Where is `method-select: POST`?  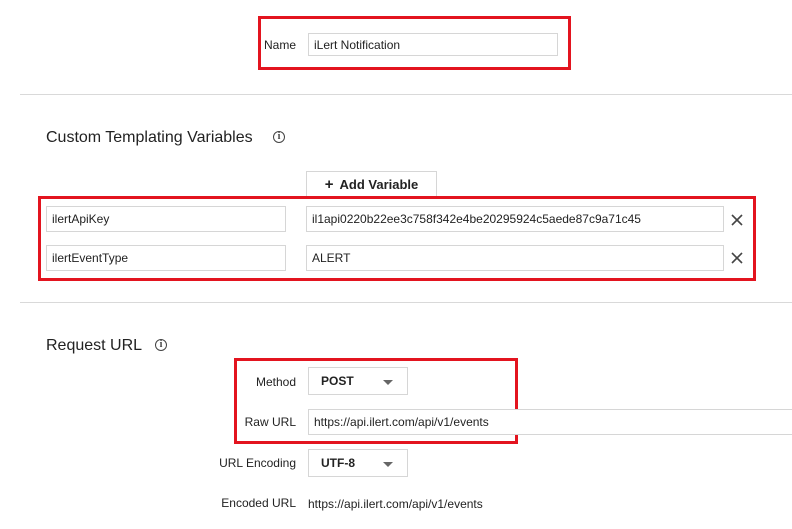
method-select: POST is located at coordinates (358, 381).